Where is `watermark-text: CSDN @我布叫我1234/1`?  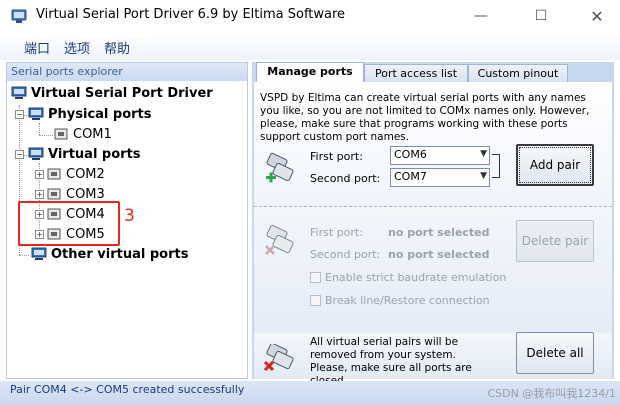 watermark-text: CSDN @我布叫我1234/1 is located at coordinates (551, 393).